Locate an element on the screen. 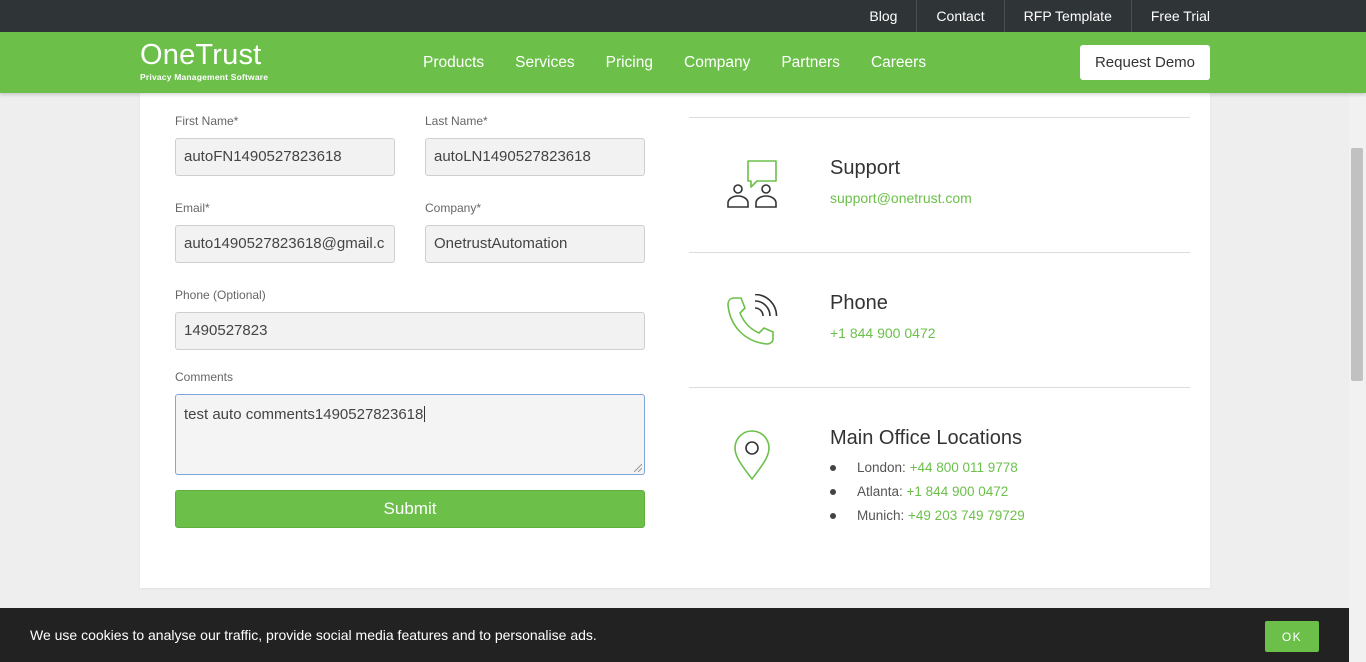 The width and height of the screenshot is (1366, 662). nav-item-company: Company is located at coordinates (717, 63).